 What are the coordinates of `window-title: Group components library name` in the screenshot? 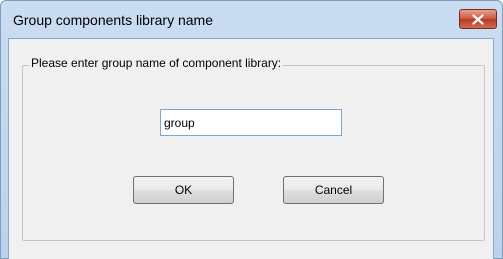 It's located at (113, 20).